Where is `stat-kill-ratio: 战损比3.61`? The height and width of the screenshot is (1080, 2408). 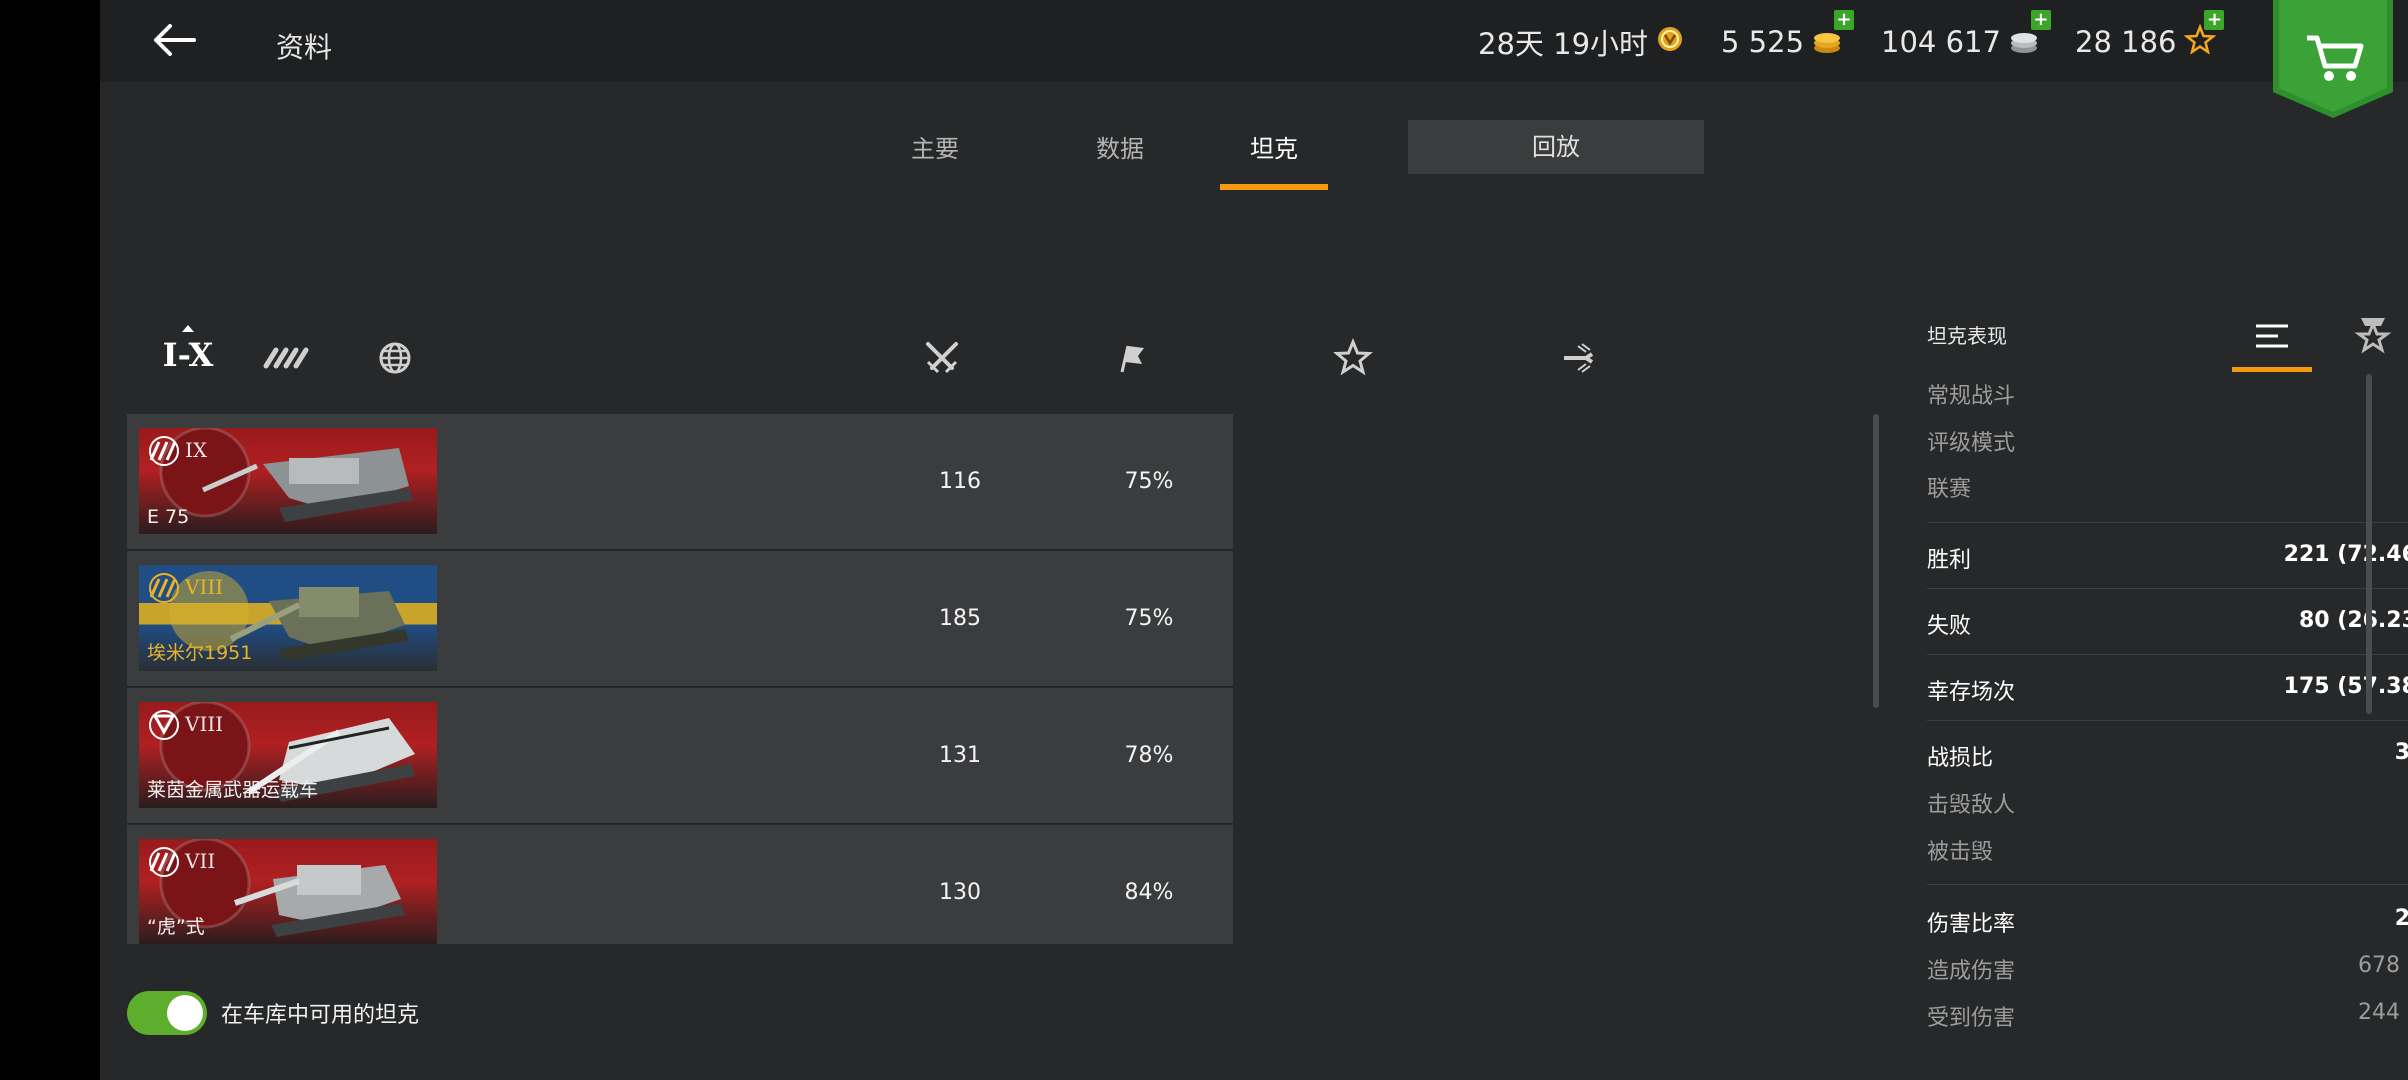 stat-kill-ratio: 战损比3.61 is located at coordinates (2167, 755).